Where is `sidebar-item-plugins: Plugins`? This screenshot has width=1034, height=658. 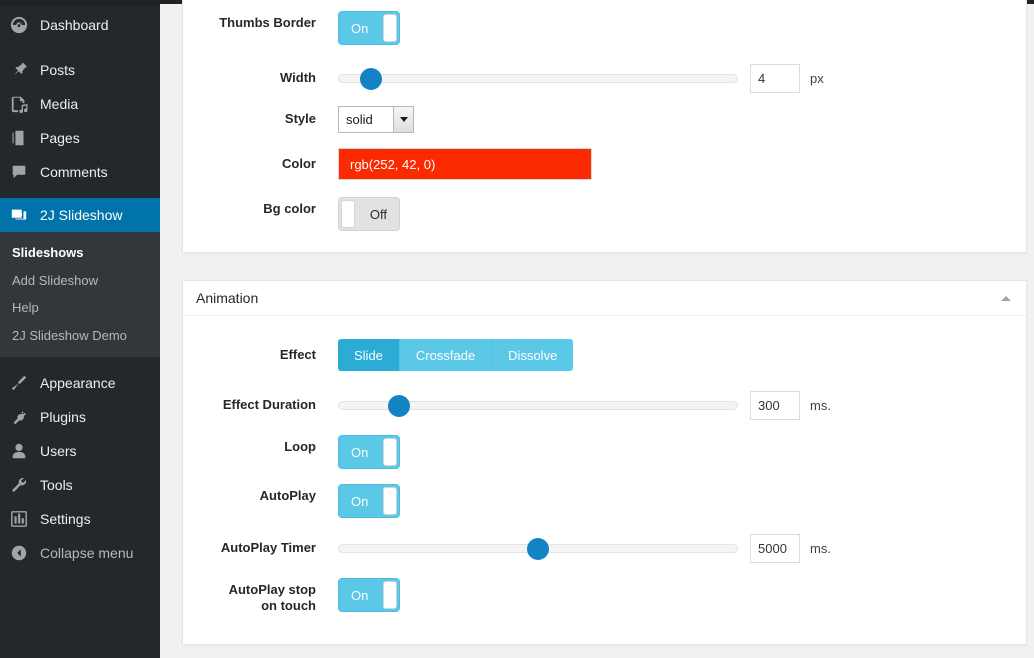 sidebar-item-plugins: Plugins is located at coordinates (80, 417).